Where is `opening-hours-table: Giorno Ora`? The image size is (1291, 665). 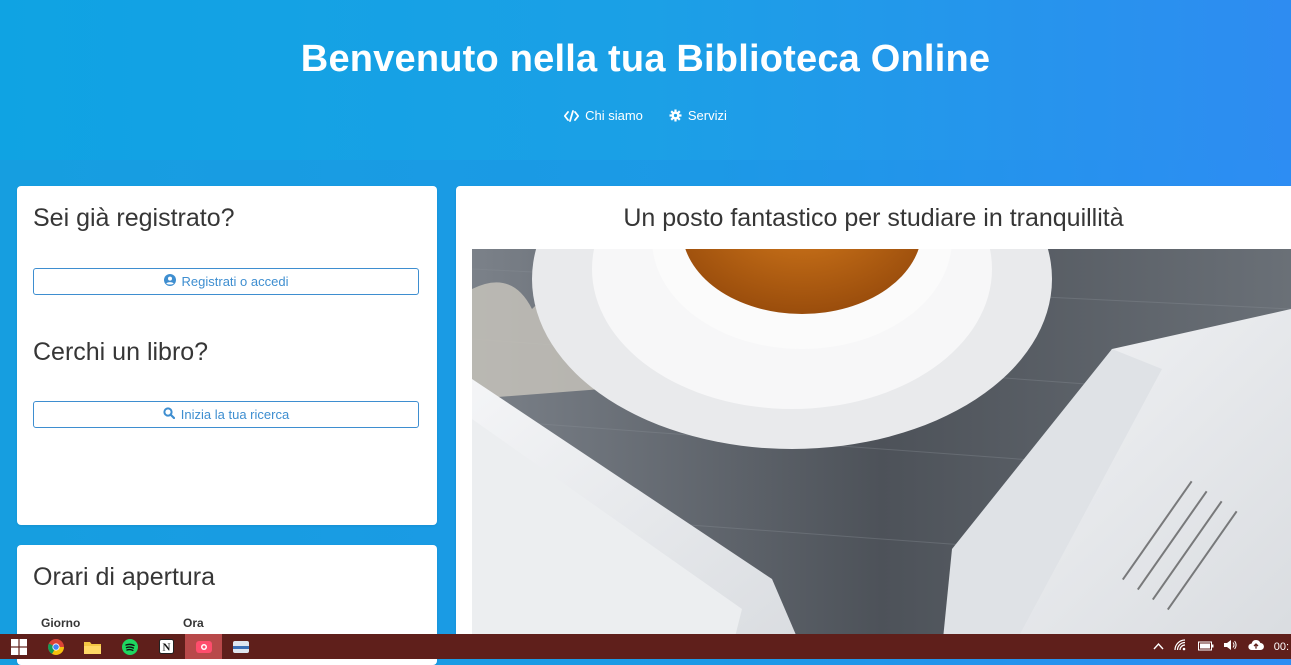 opening-hours-table: Giorno Ora is located at coordinates (183, 623).